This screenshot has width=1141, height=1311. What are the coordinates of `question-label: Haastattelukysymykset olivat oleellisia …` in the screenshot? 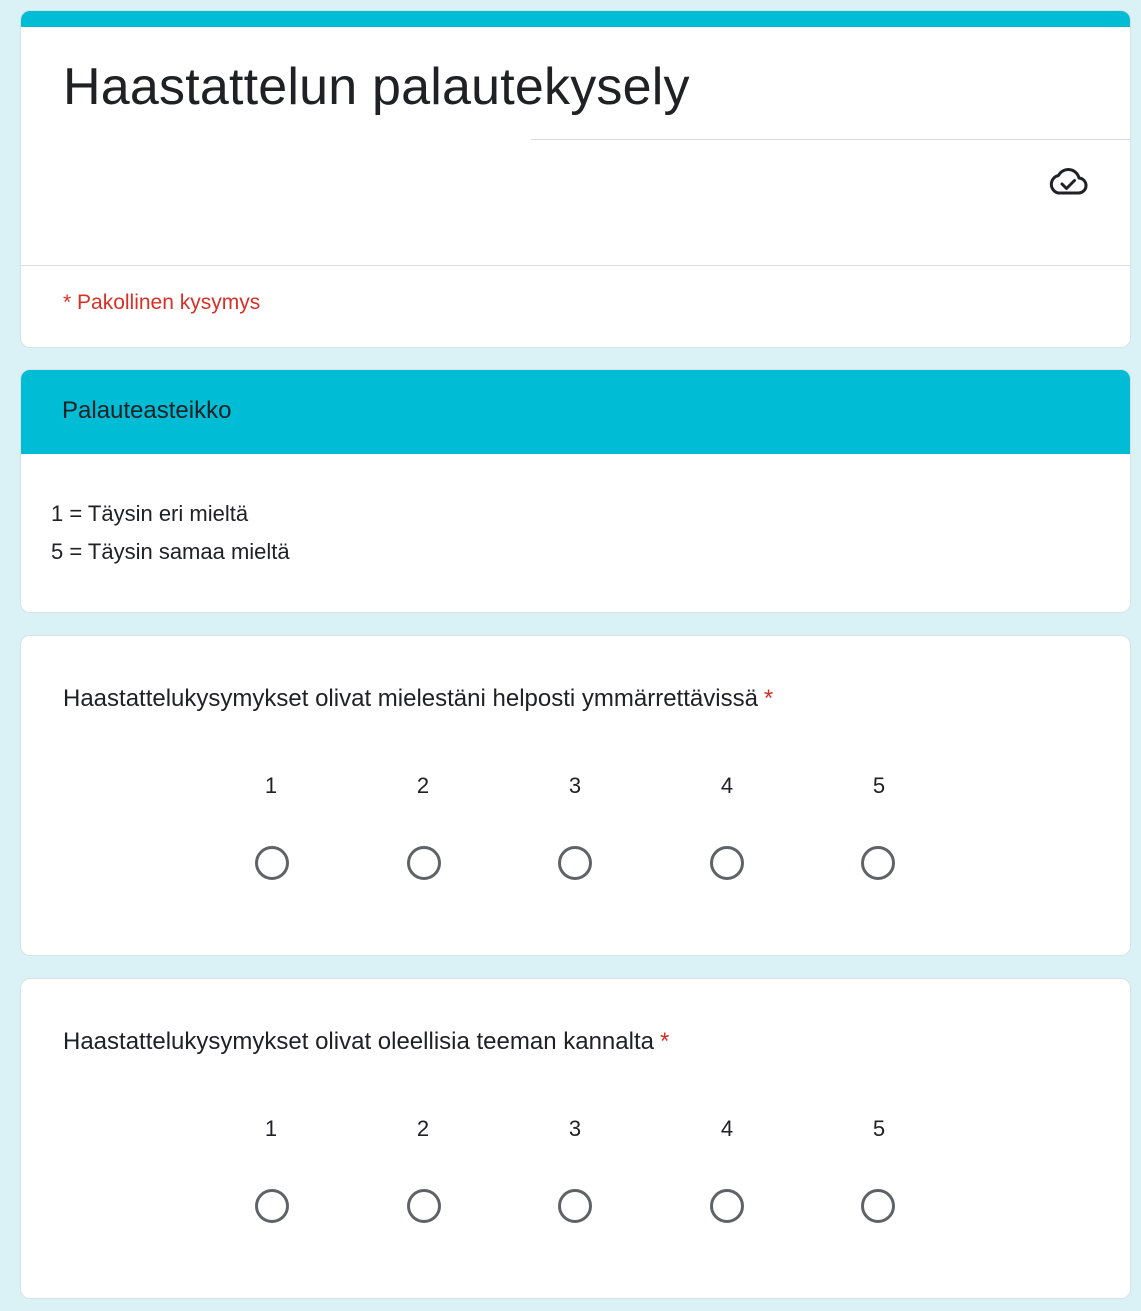 It's located at (358, 1041).